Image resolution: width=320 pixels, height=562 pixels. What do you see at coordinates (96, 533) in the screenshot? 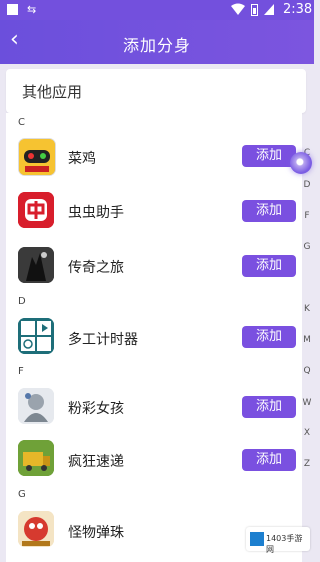
I see `app-name: 怪物弹珠` at bounding box center [96, 533].